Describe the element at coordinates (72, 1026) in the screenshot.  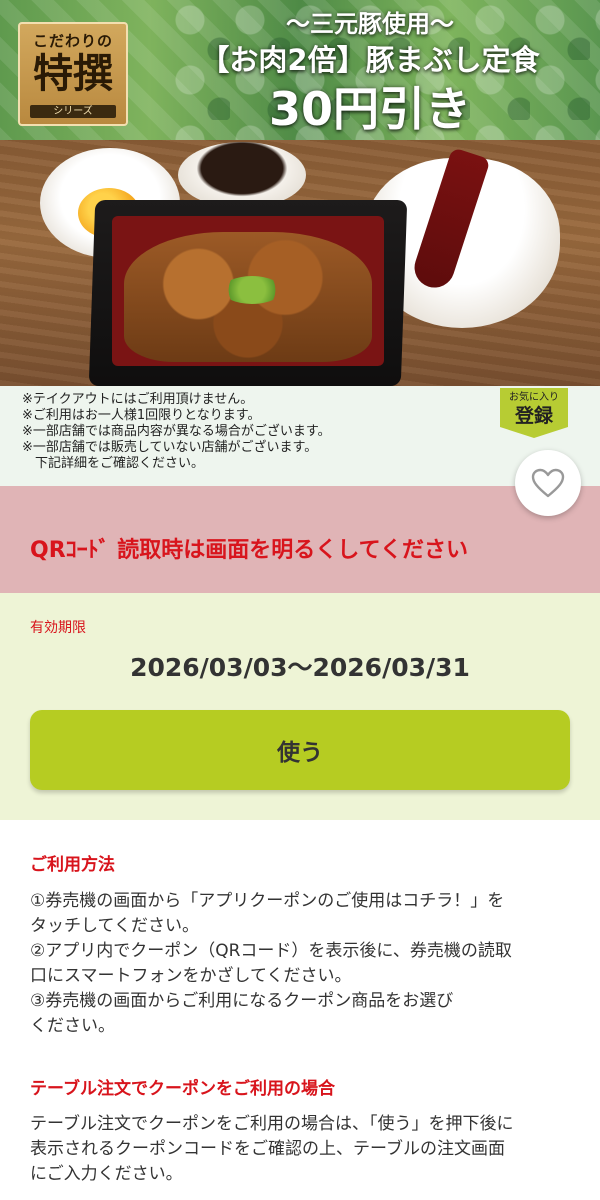
I see `usage-line: ください。` at that location.